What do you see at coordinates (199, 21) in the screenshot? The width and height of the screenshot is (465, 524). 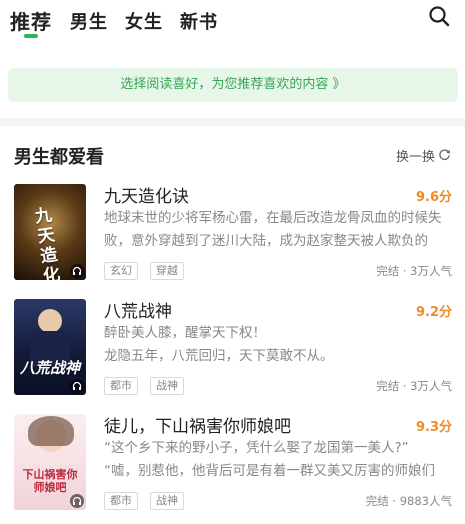 I see `tab-new-books: 新书` at bounding box center [199, 21].